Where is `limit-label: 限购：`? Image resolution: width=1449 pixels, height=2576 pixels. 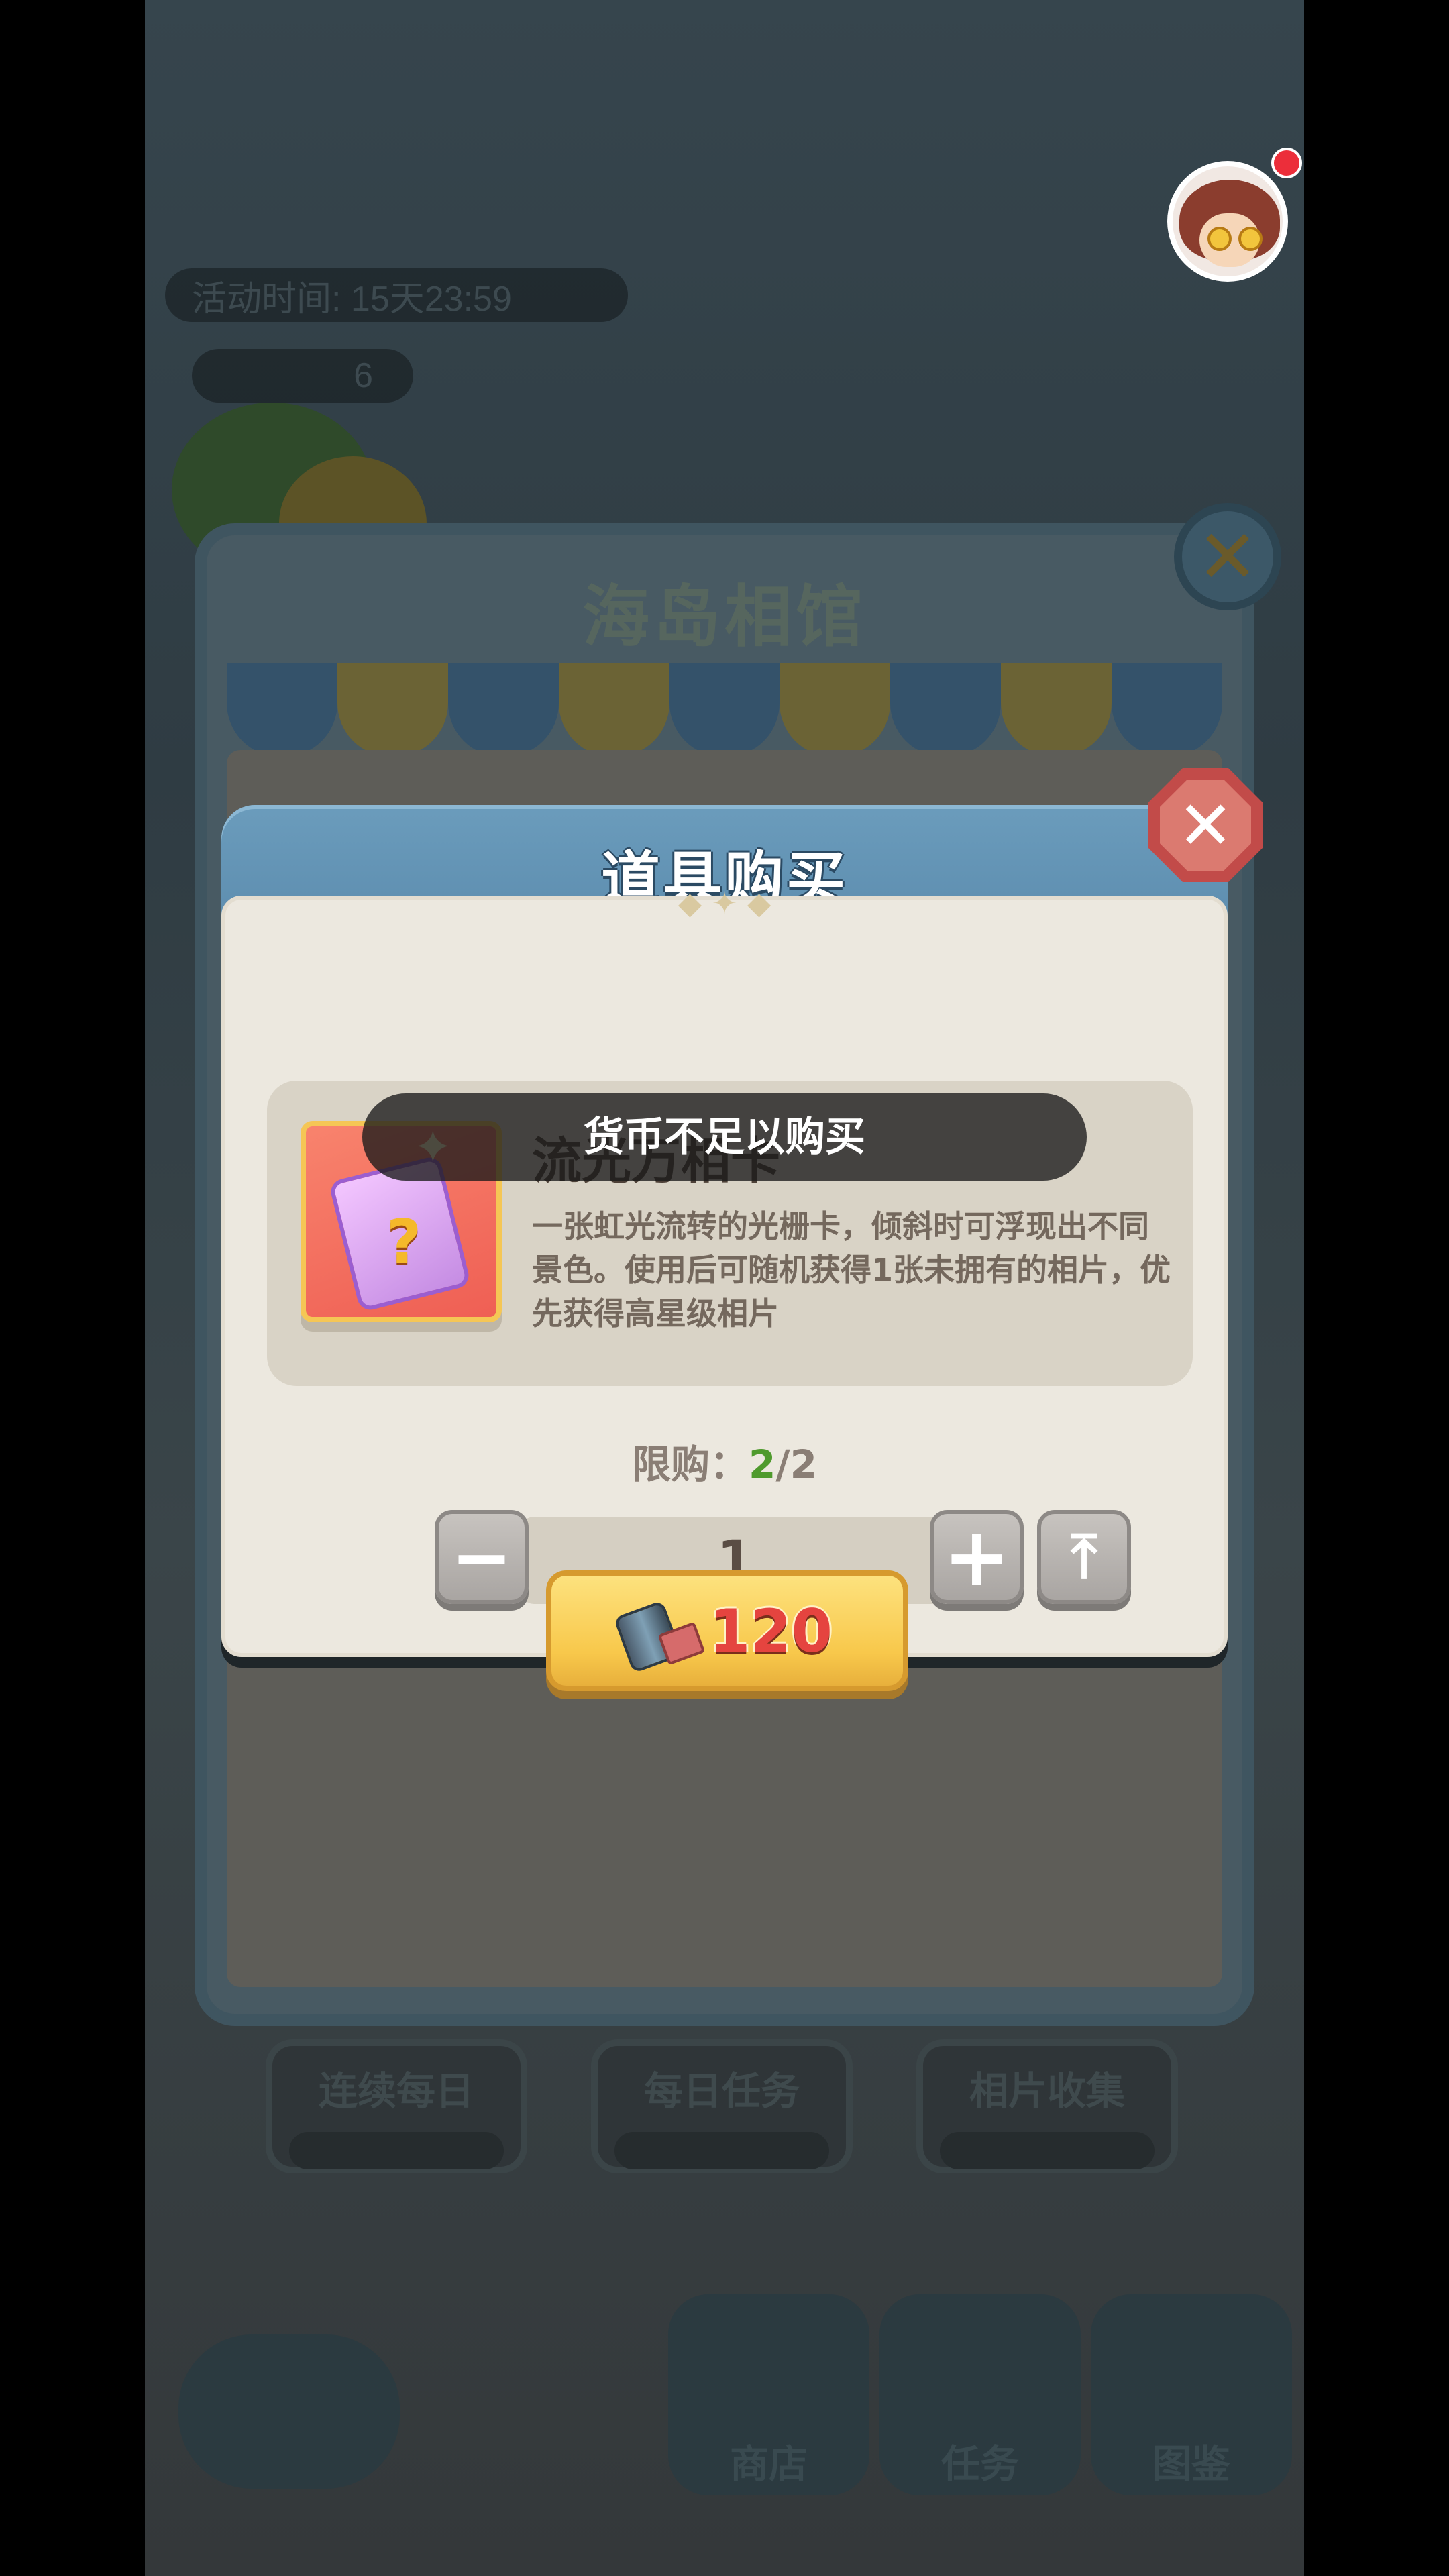
limit-label: 限购： is located at coordinates (690, 1464).